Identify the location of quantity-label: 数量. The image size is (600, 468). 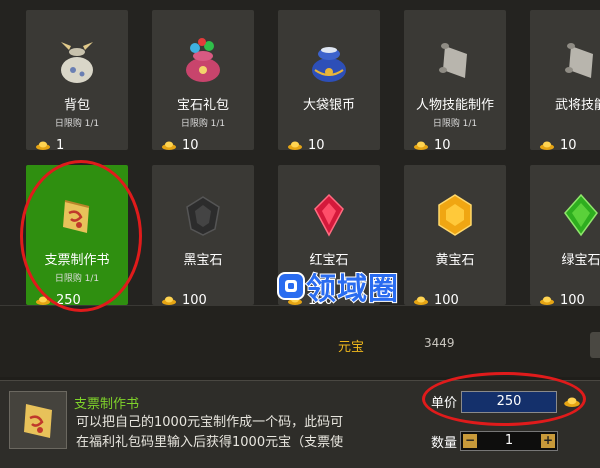
(444, 443).